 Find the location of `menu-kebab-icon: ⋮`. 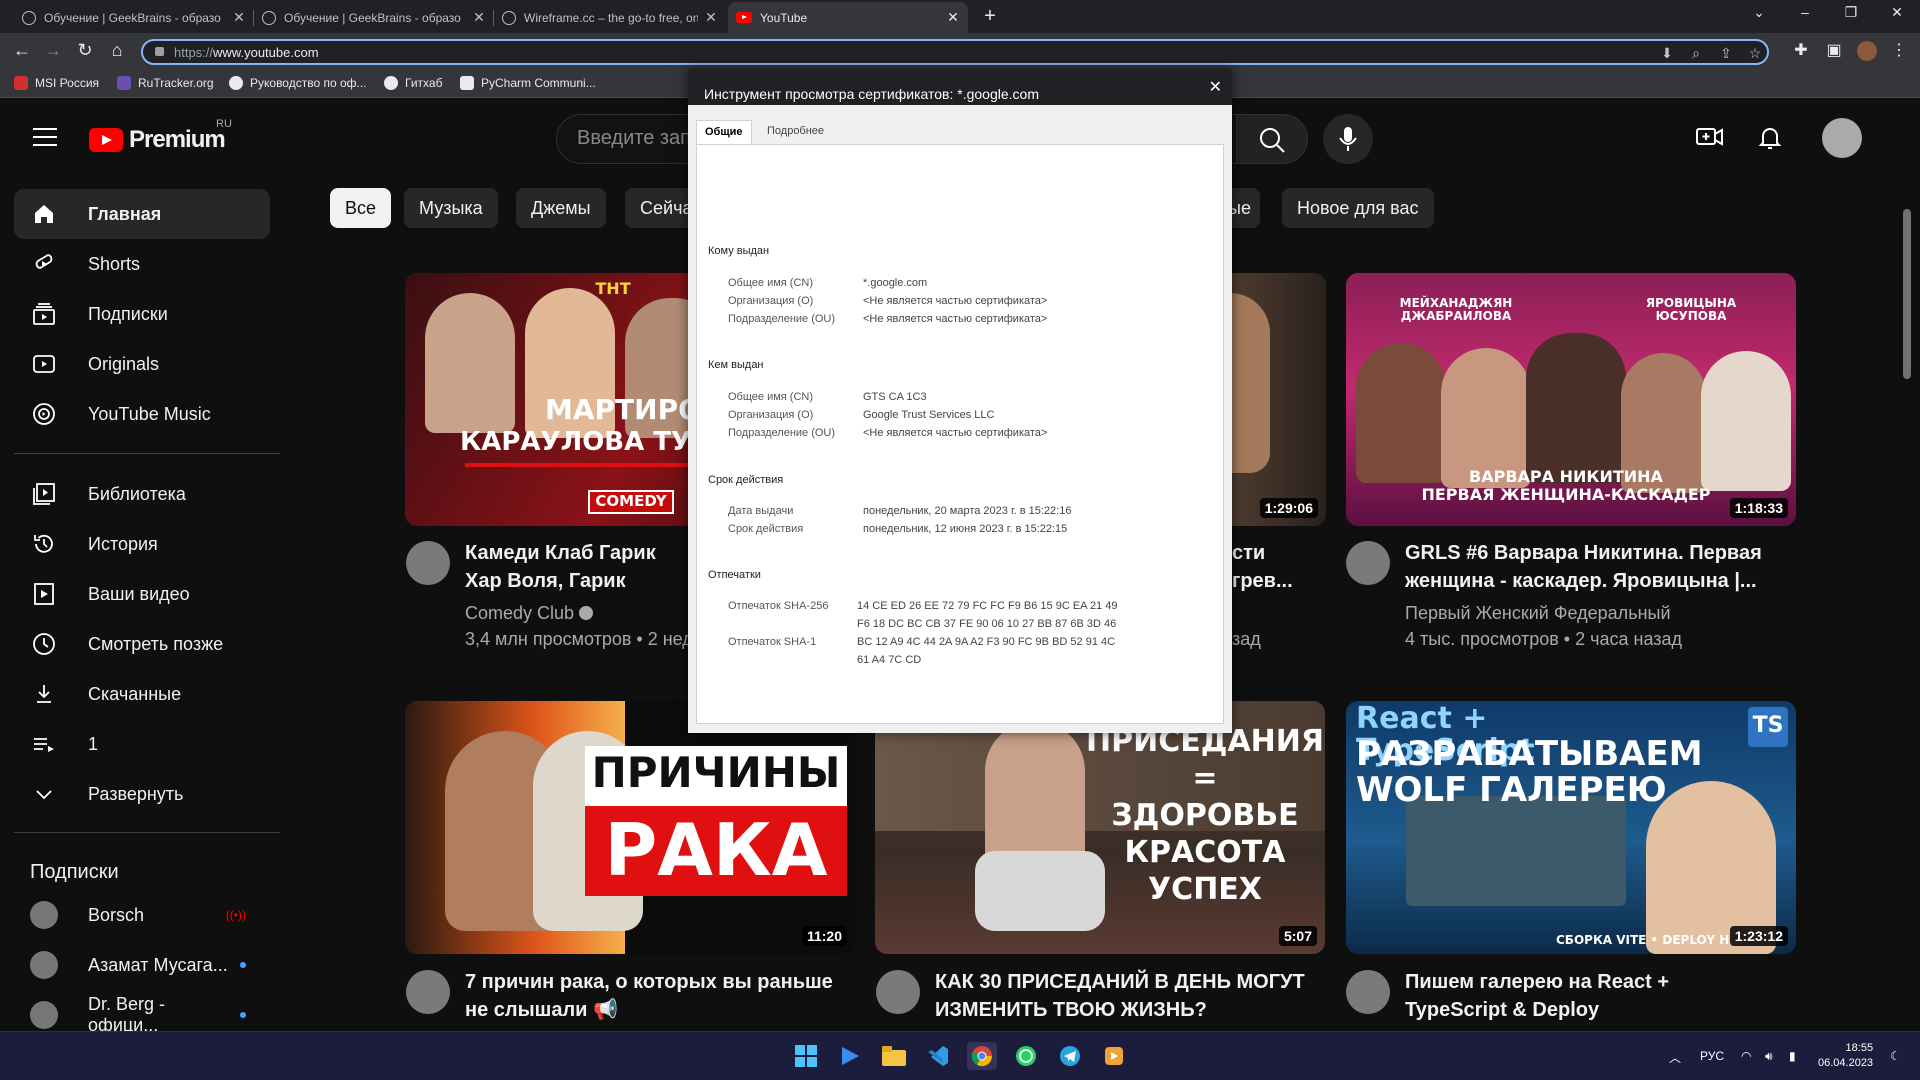

menu-kebab-icon: ⋮ is located at coordinates (1899, 50).